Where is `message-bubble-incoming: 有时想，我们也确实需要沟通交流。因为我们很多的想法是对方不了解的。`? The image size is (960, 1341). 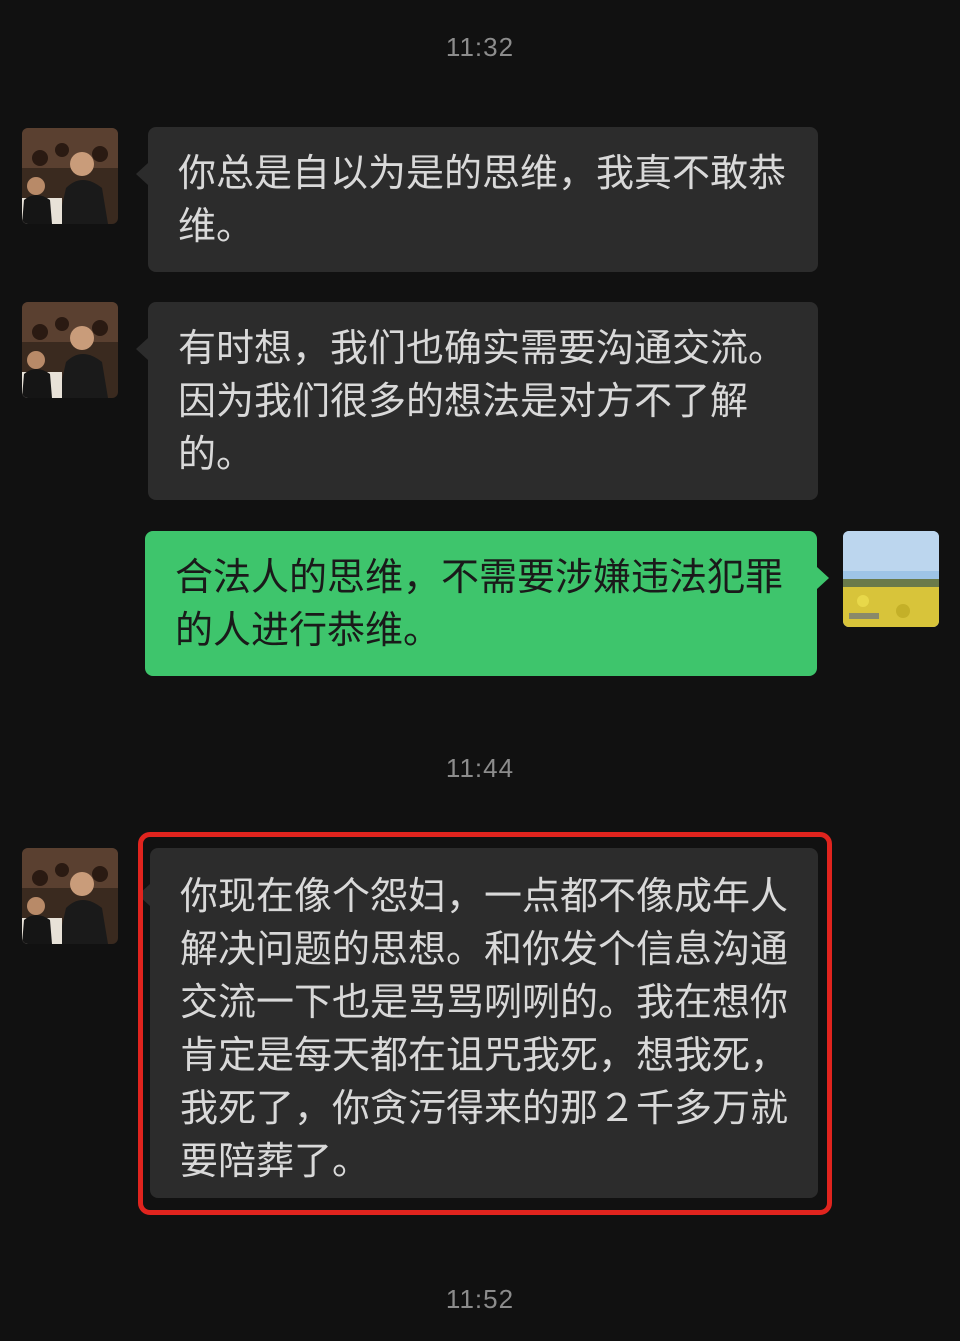
message-bubble-incoming: 有时想，我们也确实需要沟通交流。因为我们很多的想法是对方不了解的。 is located at coordinates (477, 401).